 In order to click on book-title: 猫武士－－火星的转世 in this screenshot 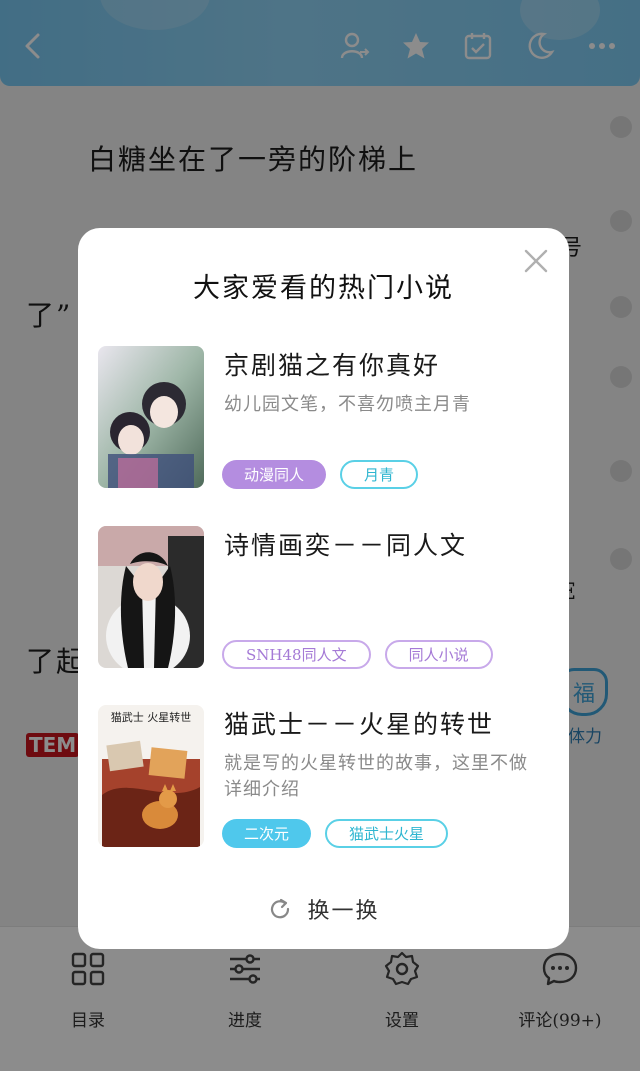, I will do `click(359, 724)`.